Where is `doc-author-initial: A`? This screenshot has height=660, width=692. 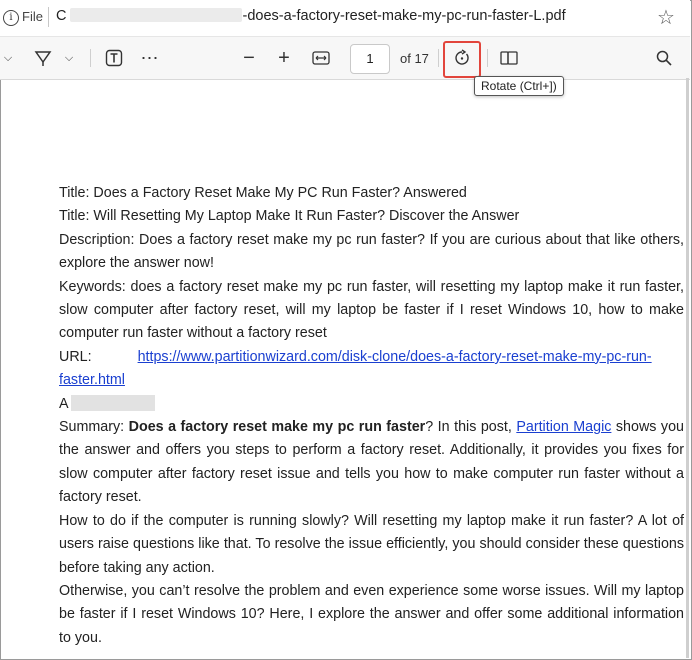
doc-author-initial: A is located at coordinates (64, 403).